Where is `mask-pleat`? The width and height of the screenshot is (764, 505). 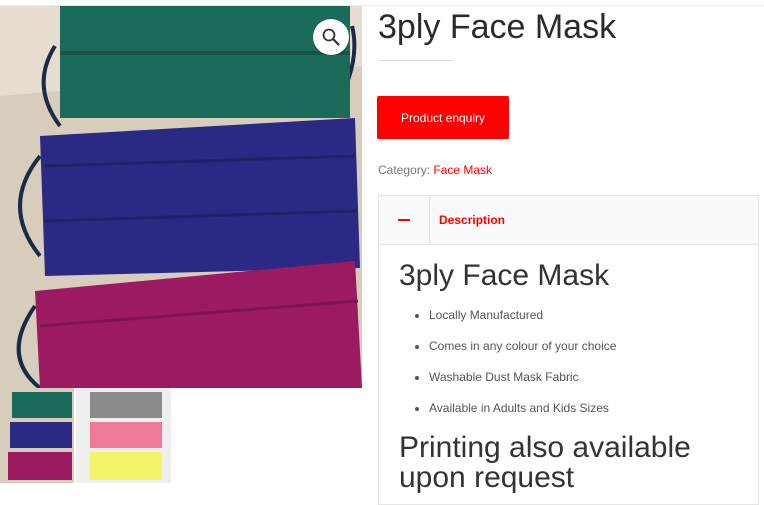 mask-pleat is located at coordinates (205, 53).